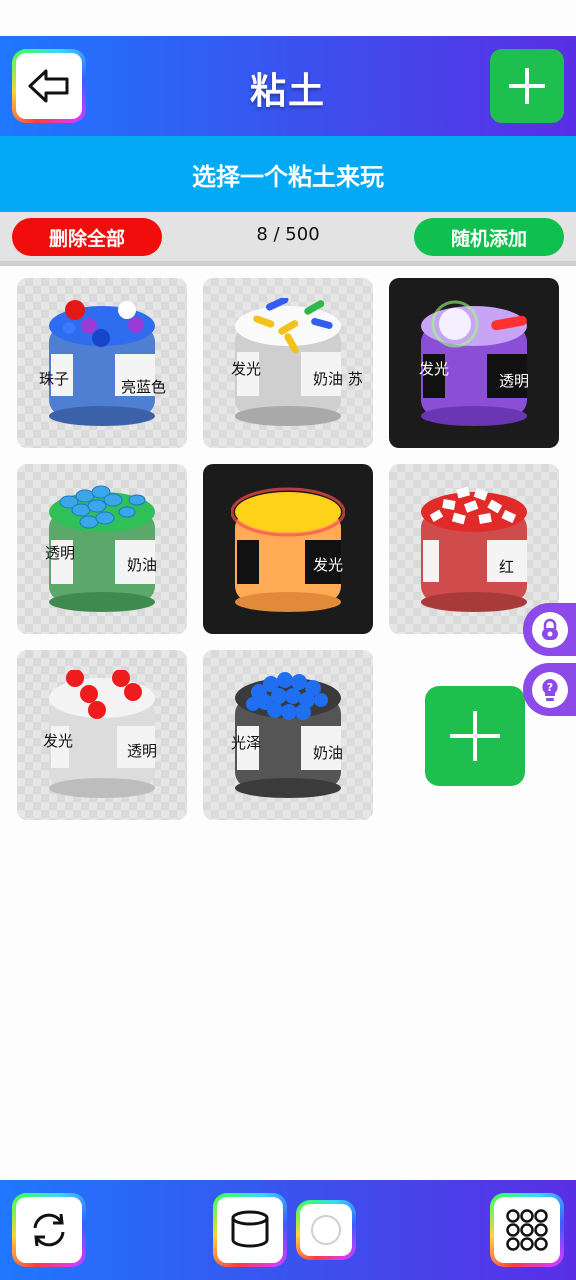  I want to click on lock-icon, so click(549, 629).